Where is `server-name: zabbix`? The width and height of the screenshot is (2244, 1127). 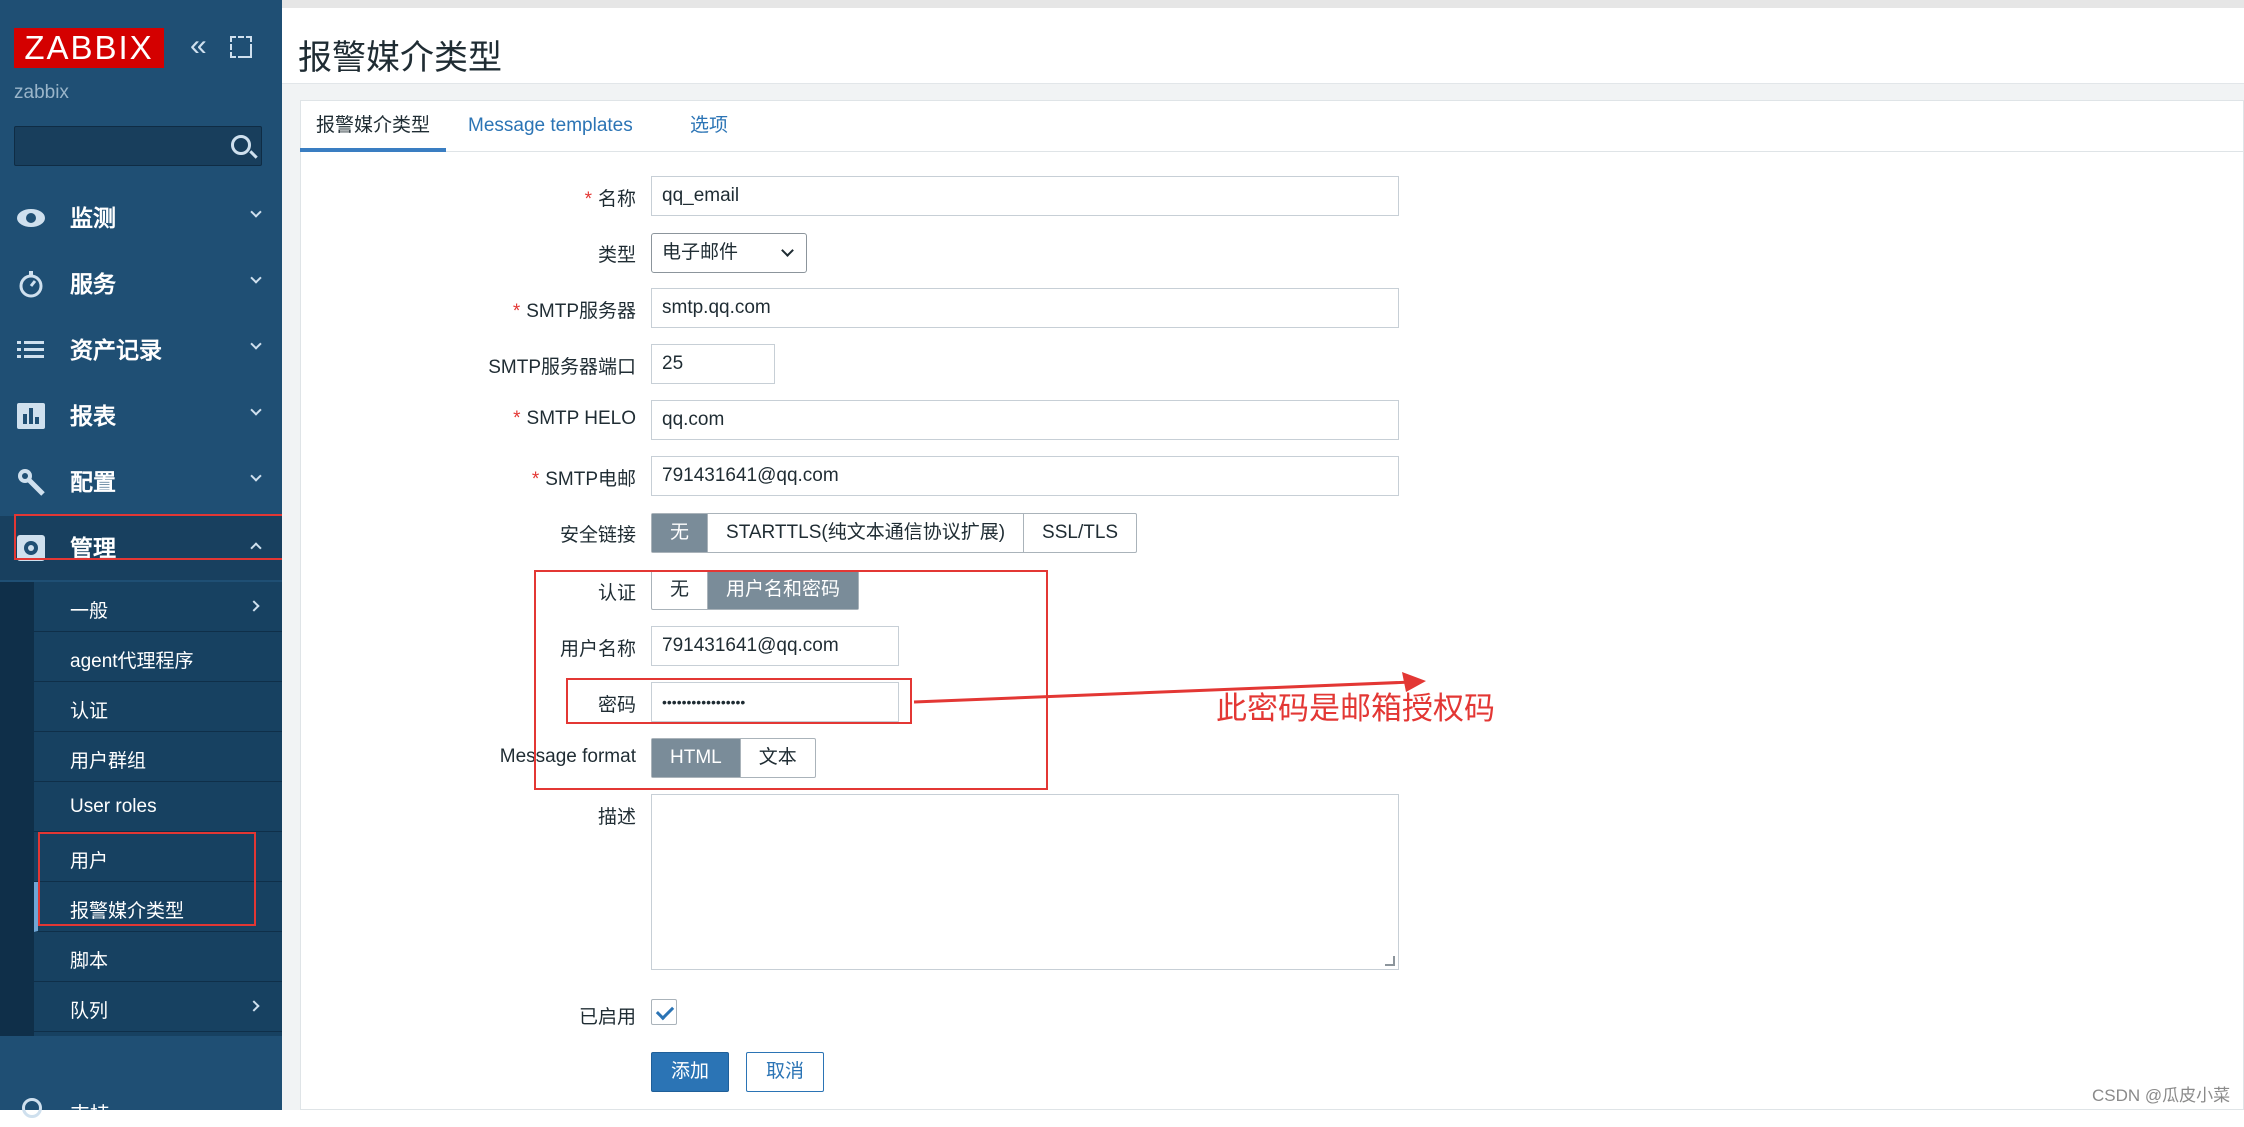
server-name: zabbix is located at coordinates (41, 92).